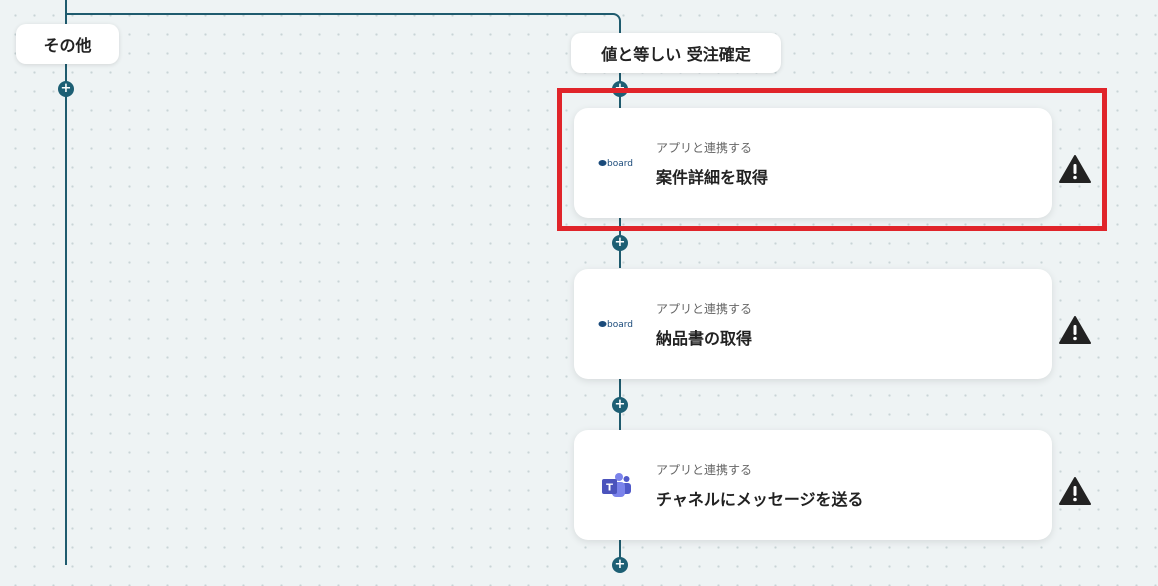 The width and height of the screenshot is (1158, 586). Describe the element at coordinates (704, 338) in the screenshot. I see `step-card-title: 納品書の取得` at that location.